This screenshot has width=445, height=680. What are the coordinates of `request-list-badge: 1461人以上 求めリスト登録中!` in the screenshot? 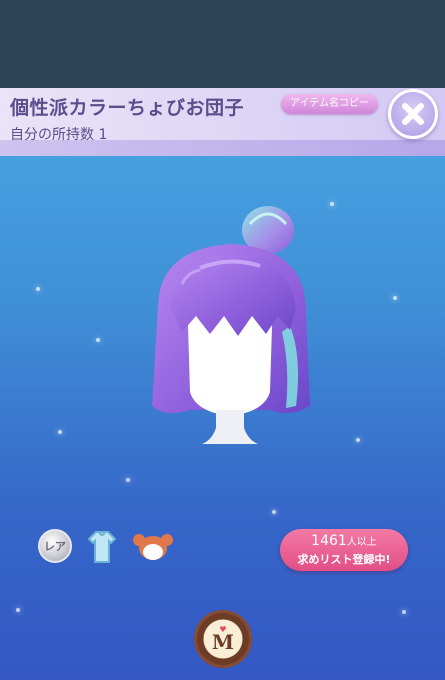 It's located at (344, 550).